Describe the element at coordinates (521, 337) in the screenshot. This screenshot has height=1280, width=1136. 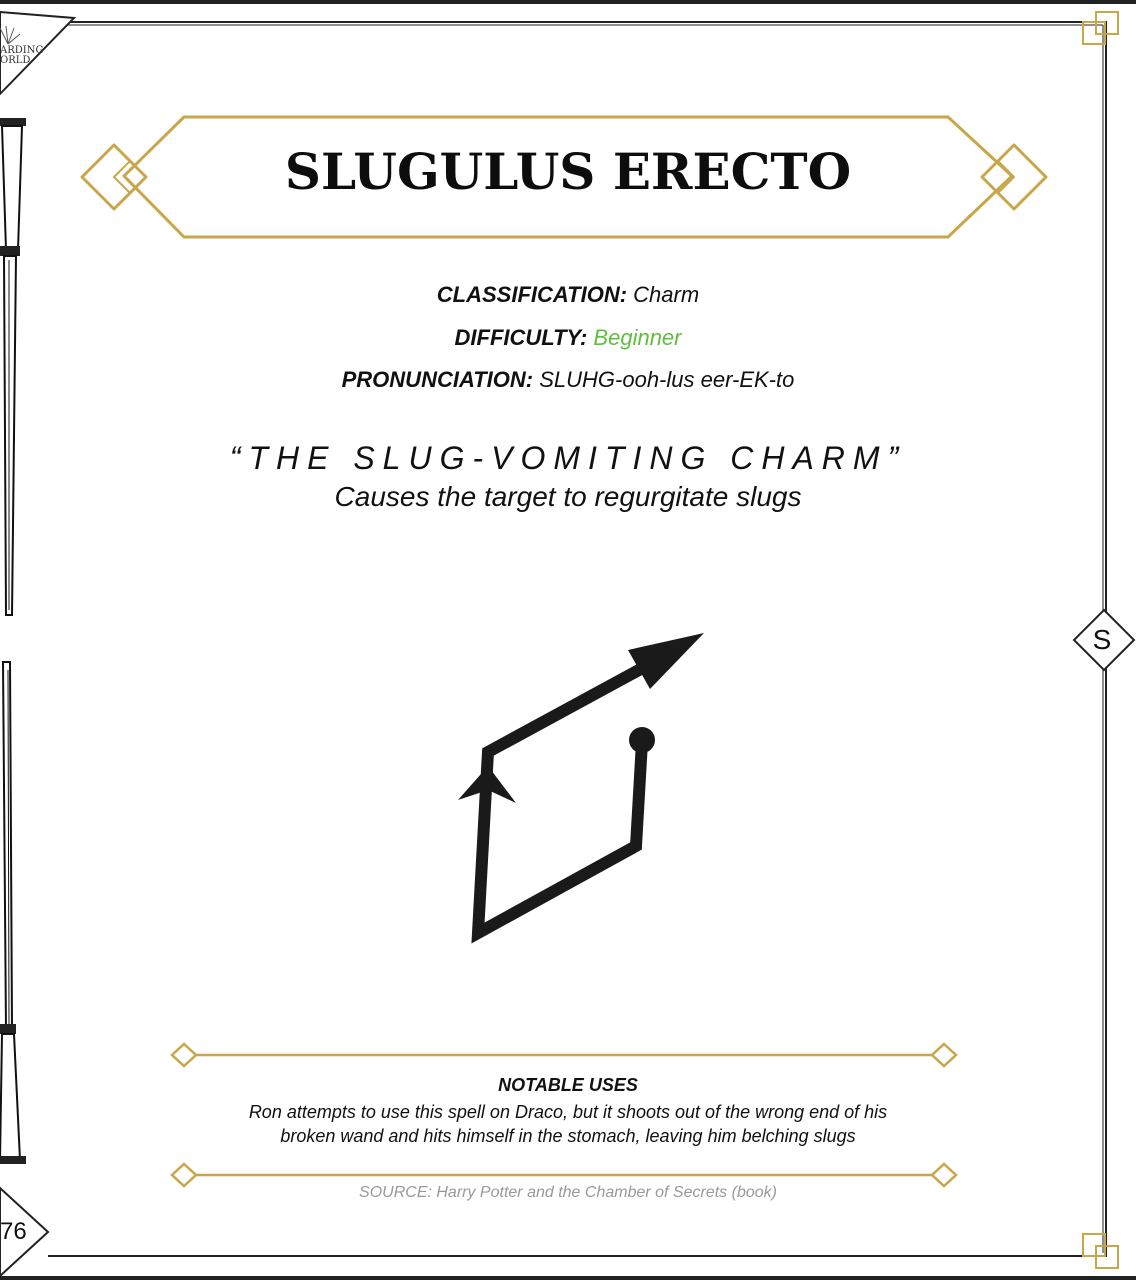
I see `difficulty-label: DIFFICULTY:` at that location.